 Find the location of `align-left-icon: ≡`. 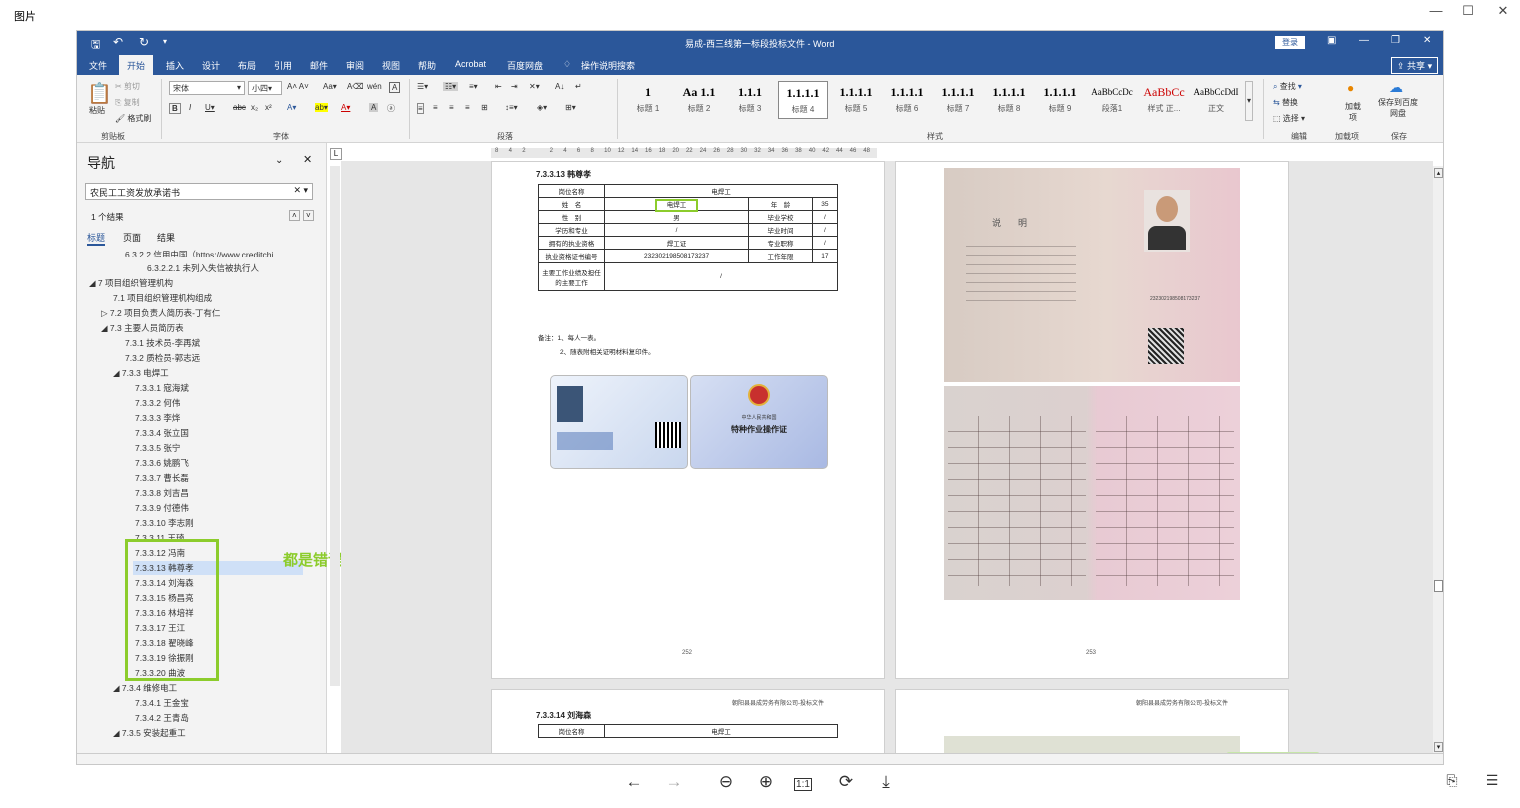

align-left-icon: ≡ is located at coordinates (420, 108).